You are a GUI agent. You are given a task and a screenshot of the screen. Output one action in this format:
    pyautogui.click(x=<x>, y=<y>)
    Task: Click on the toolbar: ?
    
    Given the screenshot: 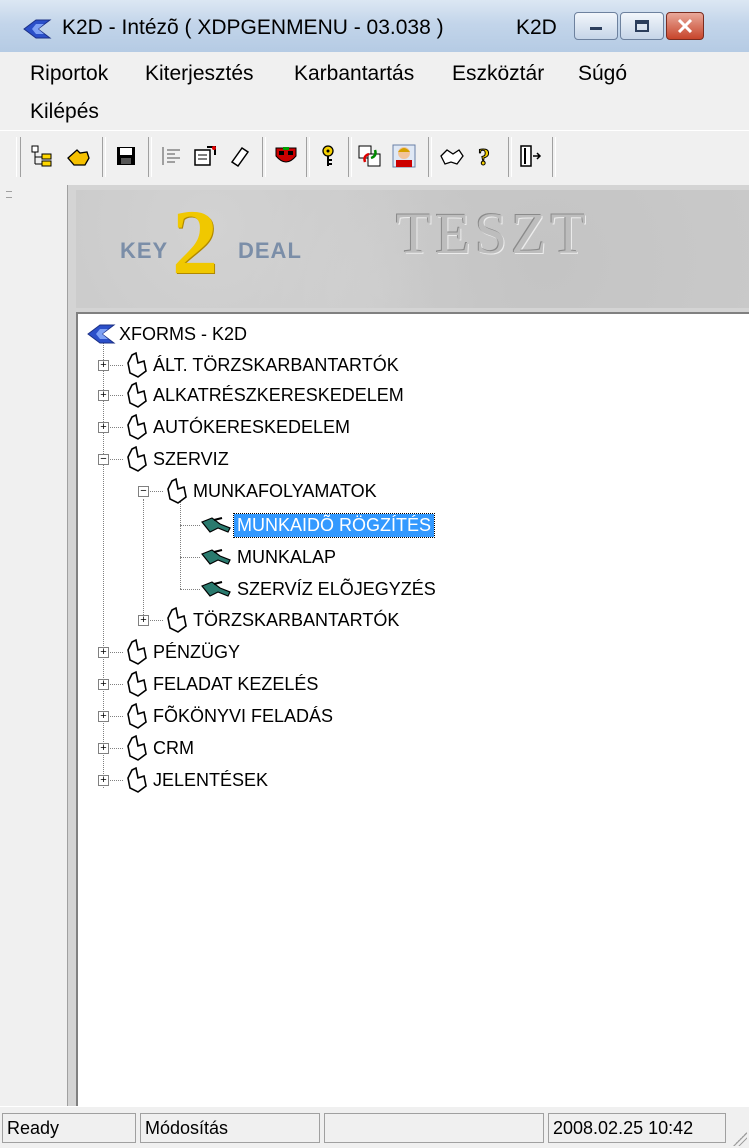 What is the action you would take?
    pyautogui.click(x=374, y=158)
    